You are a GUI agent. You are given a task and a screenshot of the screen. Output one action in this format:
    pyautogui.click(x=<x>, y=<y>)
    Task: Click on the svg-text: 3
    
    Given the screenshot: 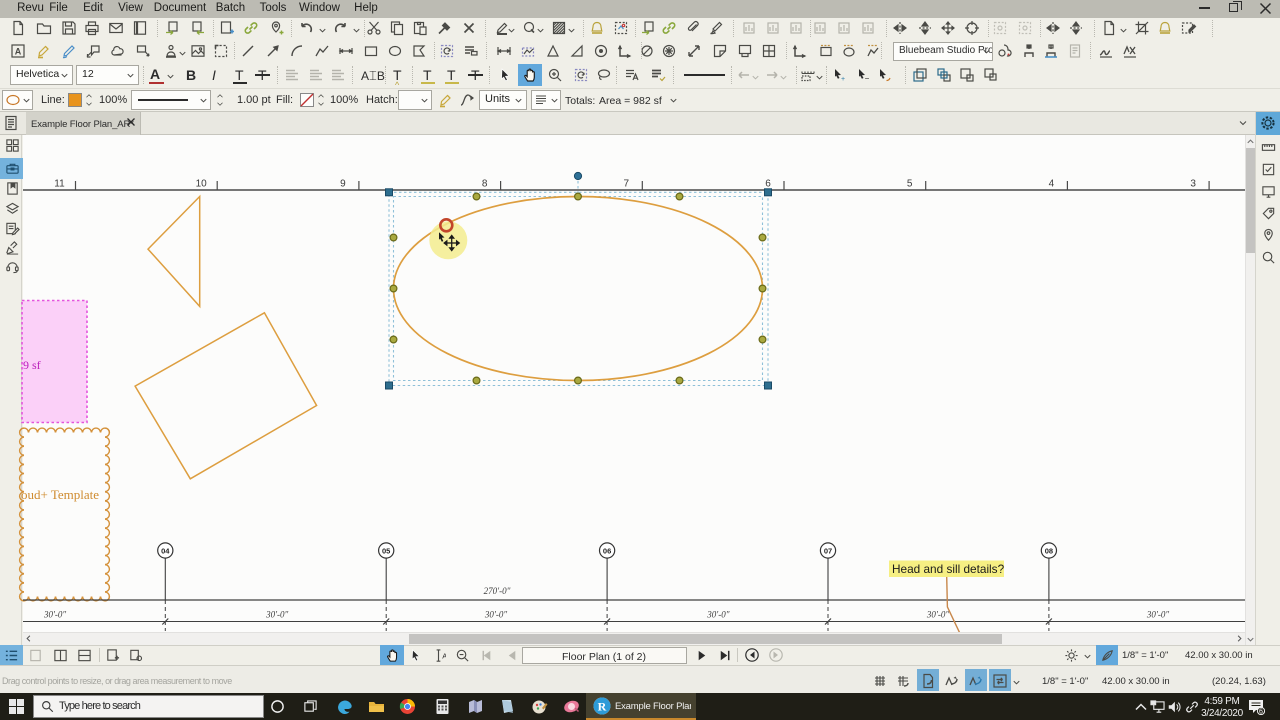 What is the action you would take?
    pyautogui.click(x=1193, y=184)
    